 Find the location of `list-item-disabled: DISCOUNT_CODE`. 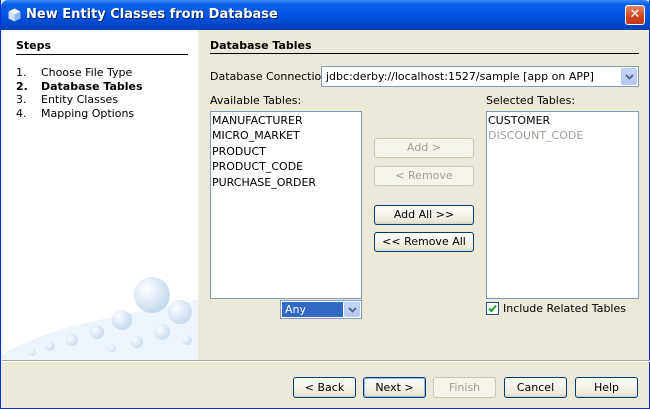

list-item-disabled: DISCOUNT_CODE is located at coordinates (535, 135).